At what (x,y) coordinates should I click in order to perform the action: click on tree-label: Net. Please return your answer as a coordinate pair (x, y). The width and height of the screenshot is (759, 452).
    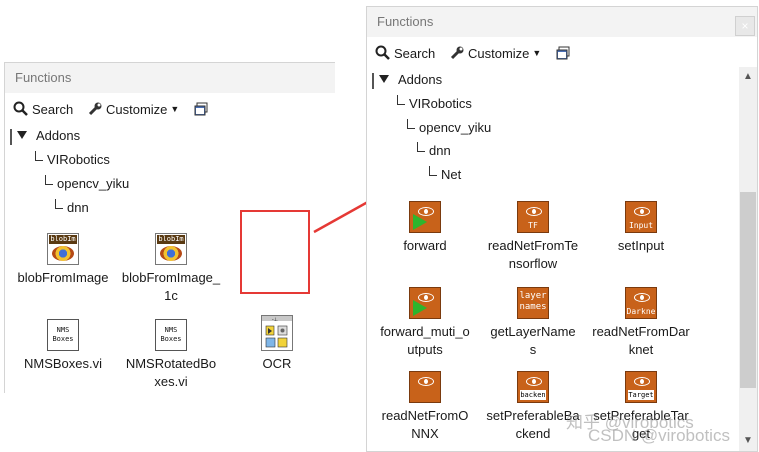
    Looking at the image, I should click on (451, 174).